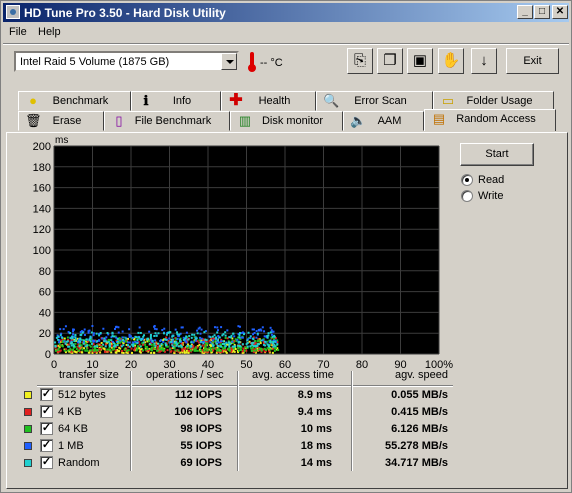 This screenshot has width=572, height=493. I want to click on row-size: 1 MB, so click(71, 446).